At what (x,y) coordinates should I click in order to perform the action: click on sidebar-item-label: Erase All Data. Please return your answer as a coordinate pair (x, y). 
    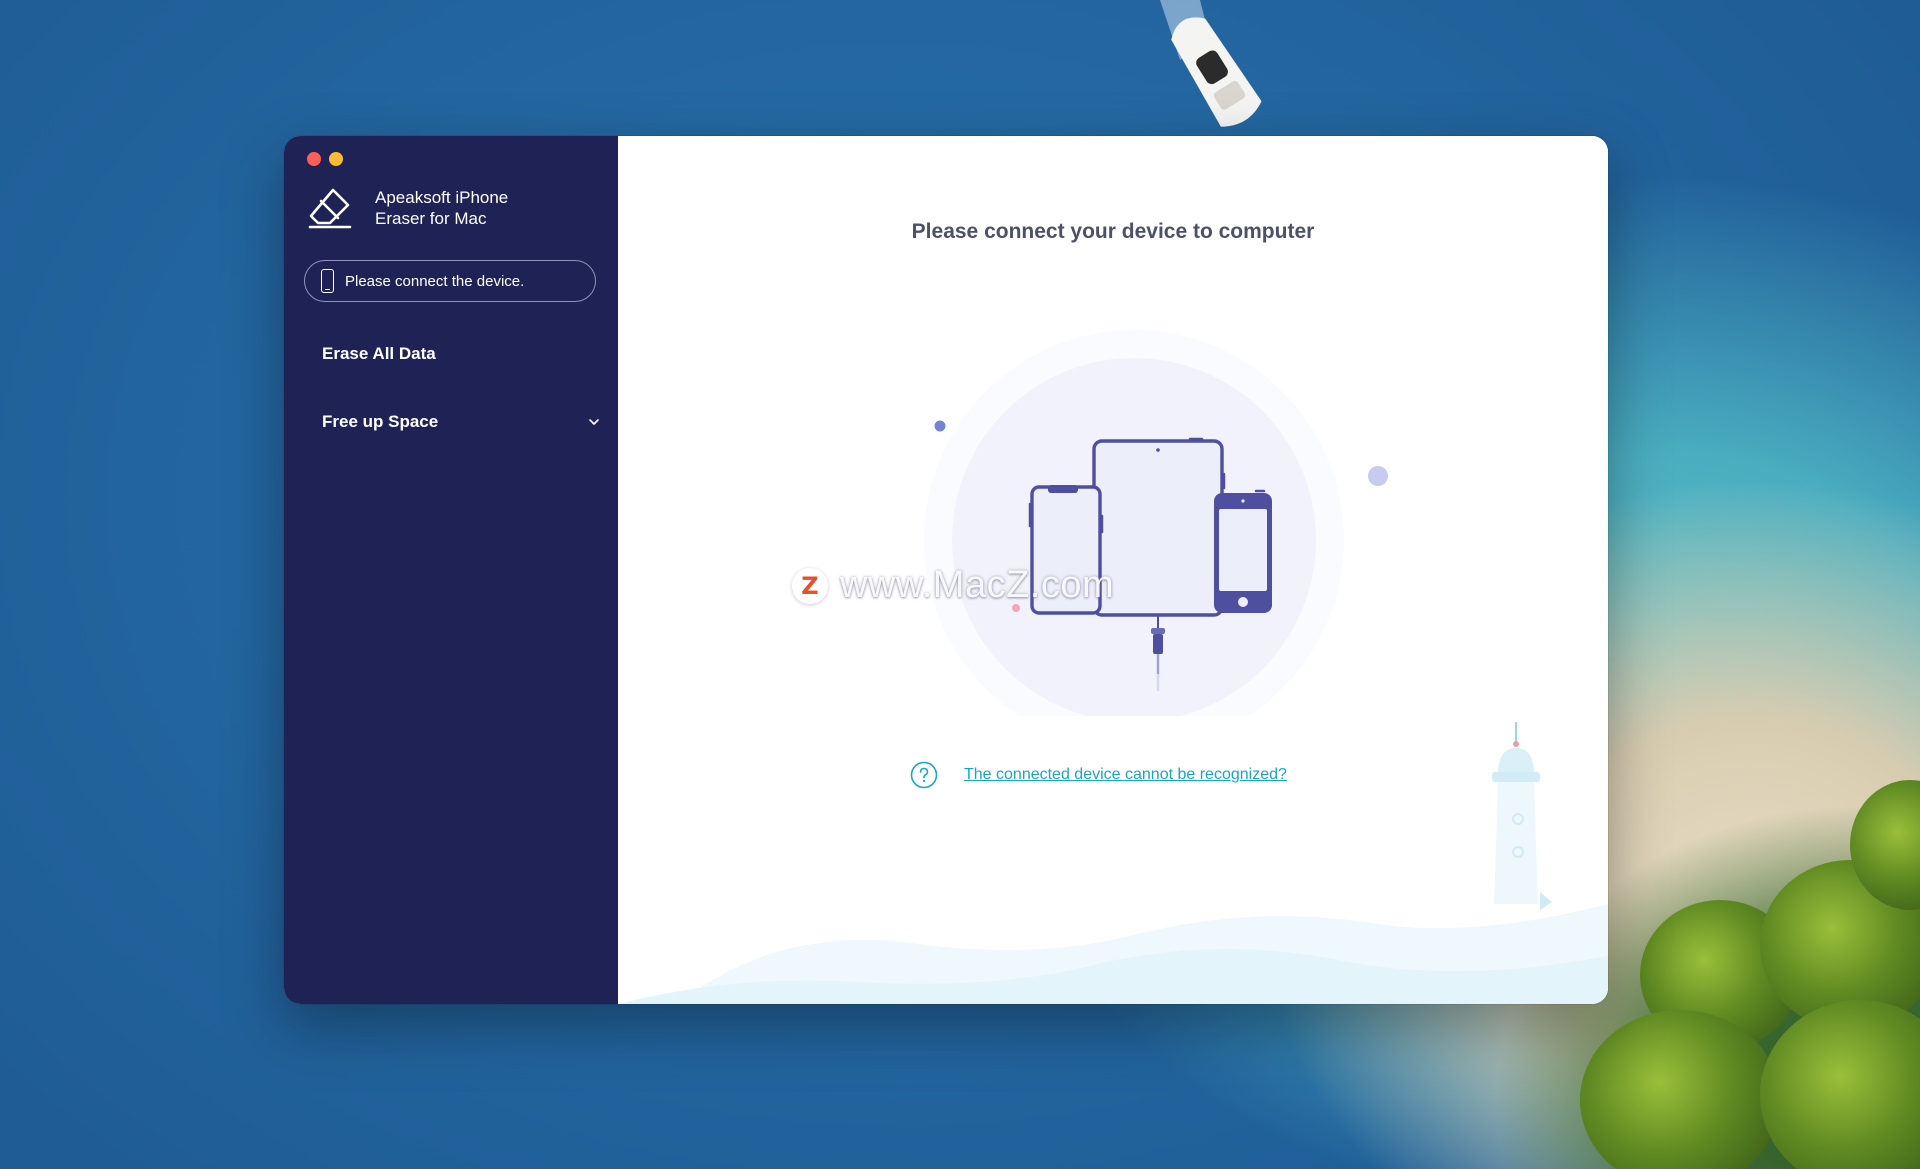
    Looking at the image, I should click on (379, 353).